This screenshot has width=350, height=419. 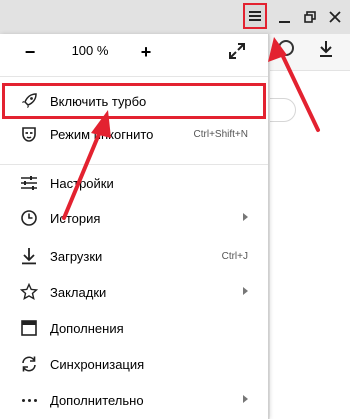 I want to click on zoom-out-button: −, so click(x=30, y=52).